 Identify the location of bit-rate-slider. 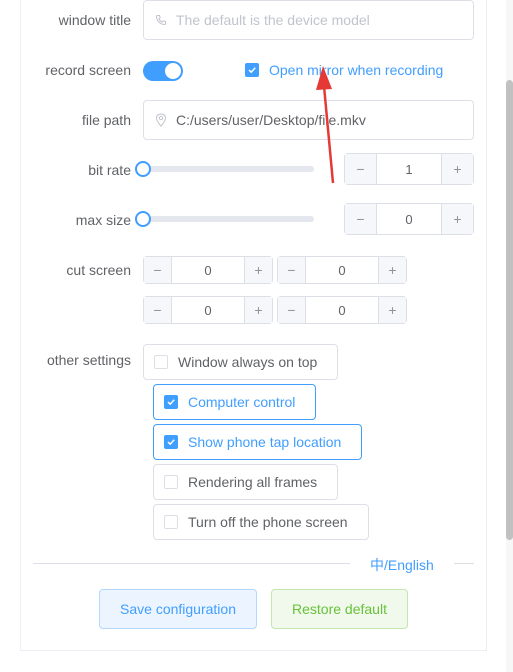
(224, 169).